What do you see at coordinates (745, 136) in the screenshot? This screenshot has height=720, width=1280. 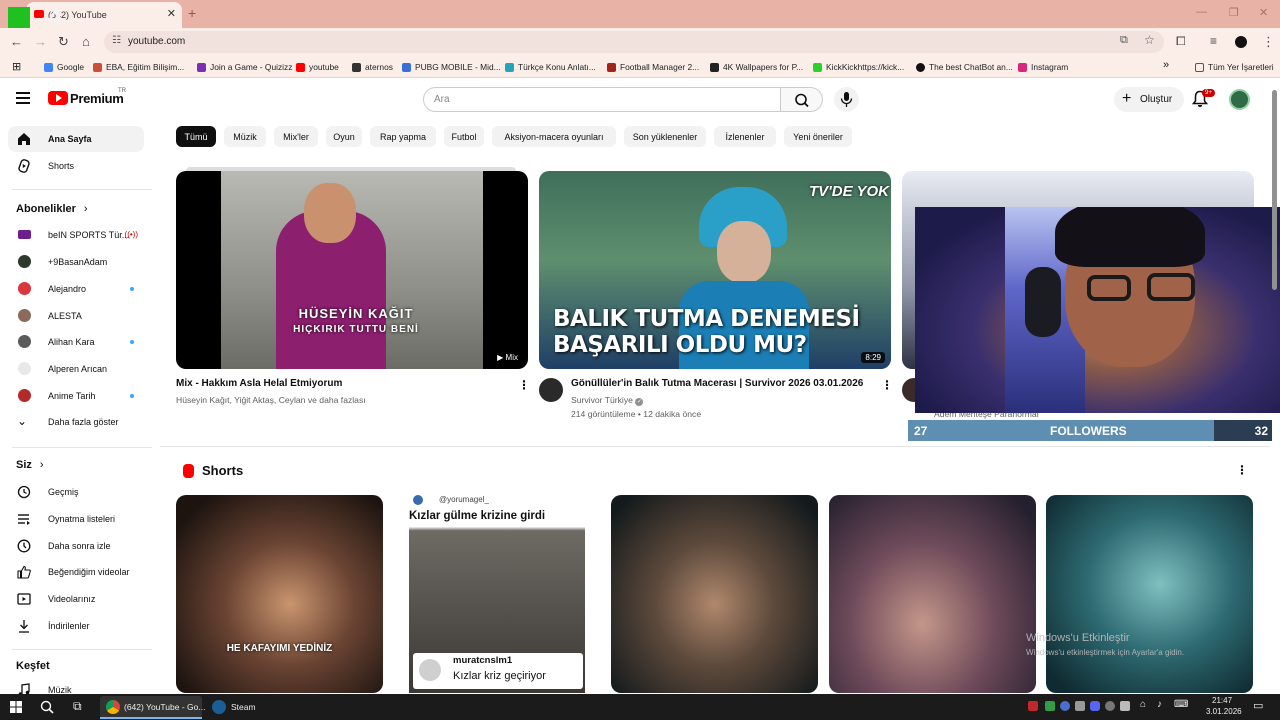 I see `chip-watched: İzlenenler` at bounding box center [745, 136].